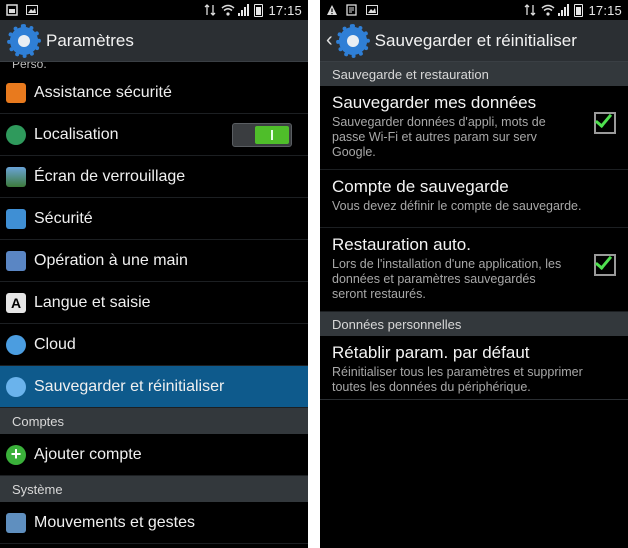 The image size is (628, 548). Describe the element at coordinates (29, 66) in the screenshot. I see `section-header-perso: Perso.` at that location.